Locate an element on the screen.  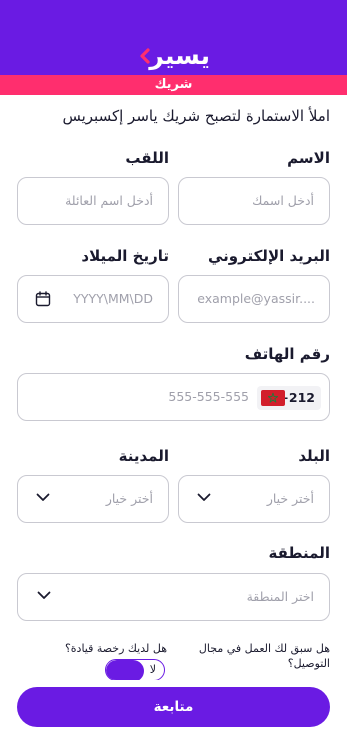
logo-chevron-icon is located at coordinates (145, 56).